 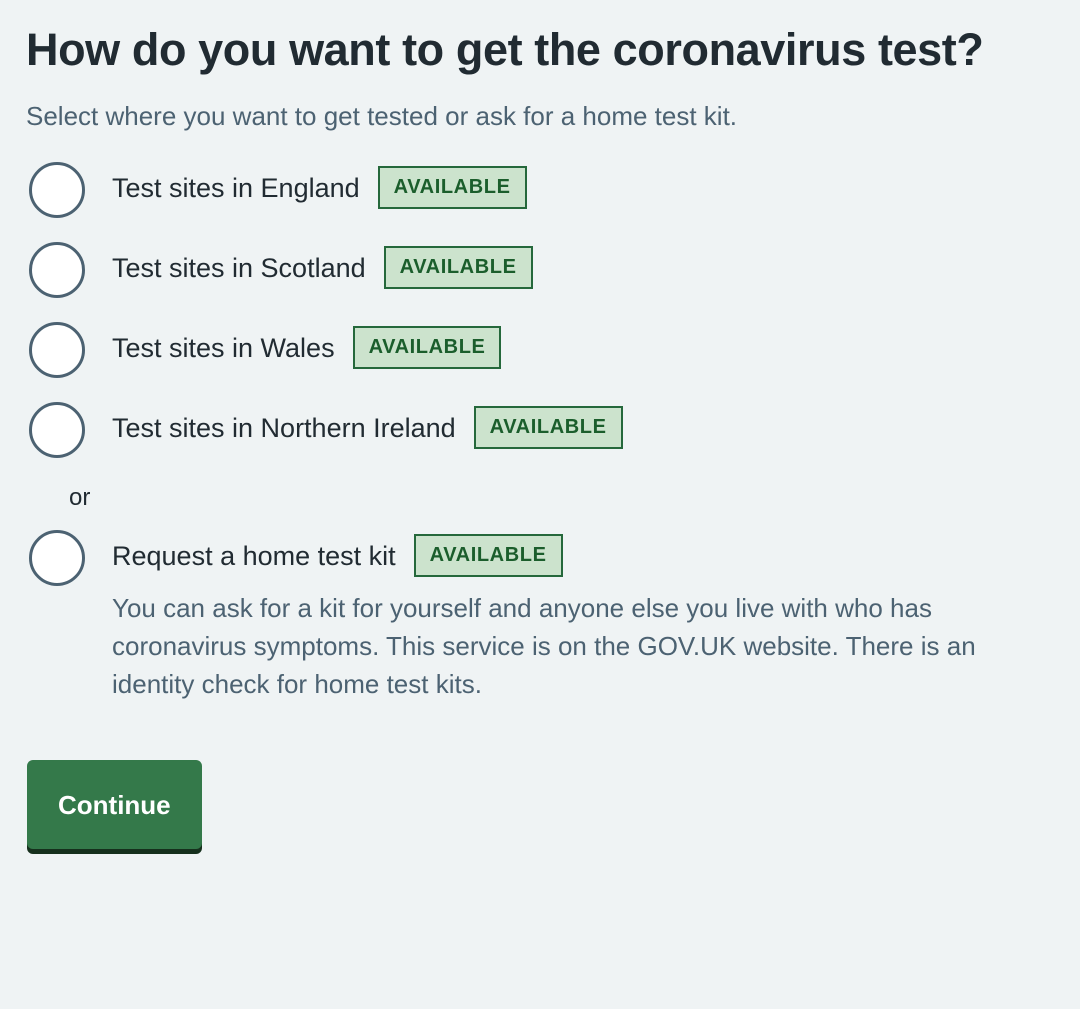 What do you see at coordinates (583, 556) in the screenshot?
I see `radio-option-line: Request a home test kit AVAILABLE` at bounding box center [583, 556].